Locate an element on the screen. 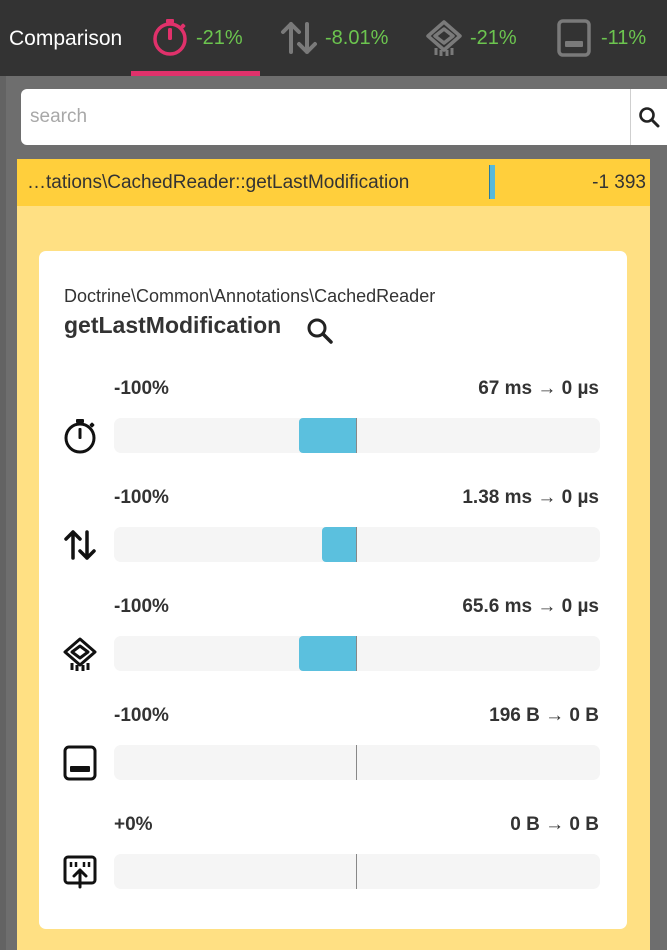  metric-change: 65.6 ms → 0 µs is located at coordinates (530, 606).